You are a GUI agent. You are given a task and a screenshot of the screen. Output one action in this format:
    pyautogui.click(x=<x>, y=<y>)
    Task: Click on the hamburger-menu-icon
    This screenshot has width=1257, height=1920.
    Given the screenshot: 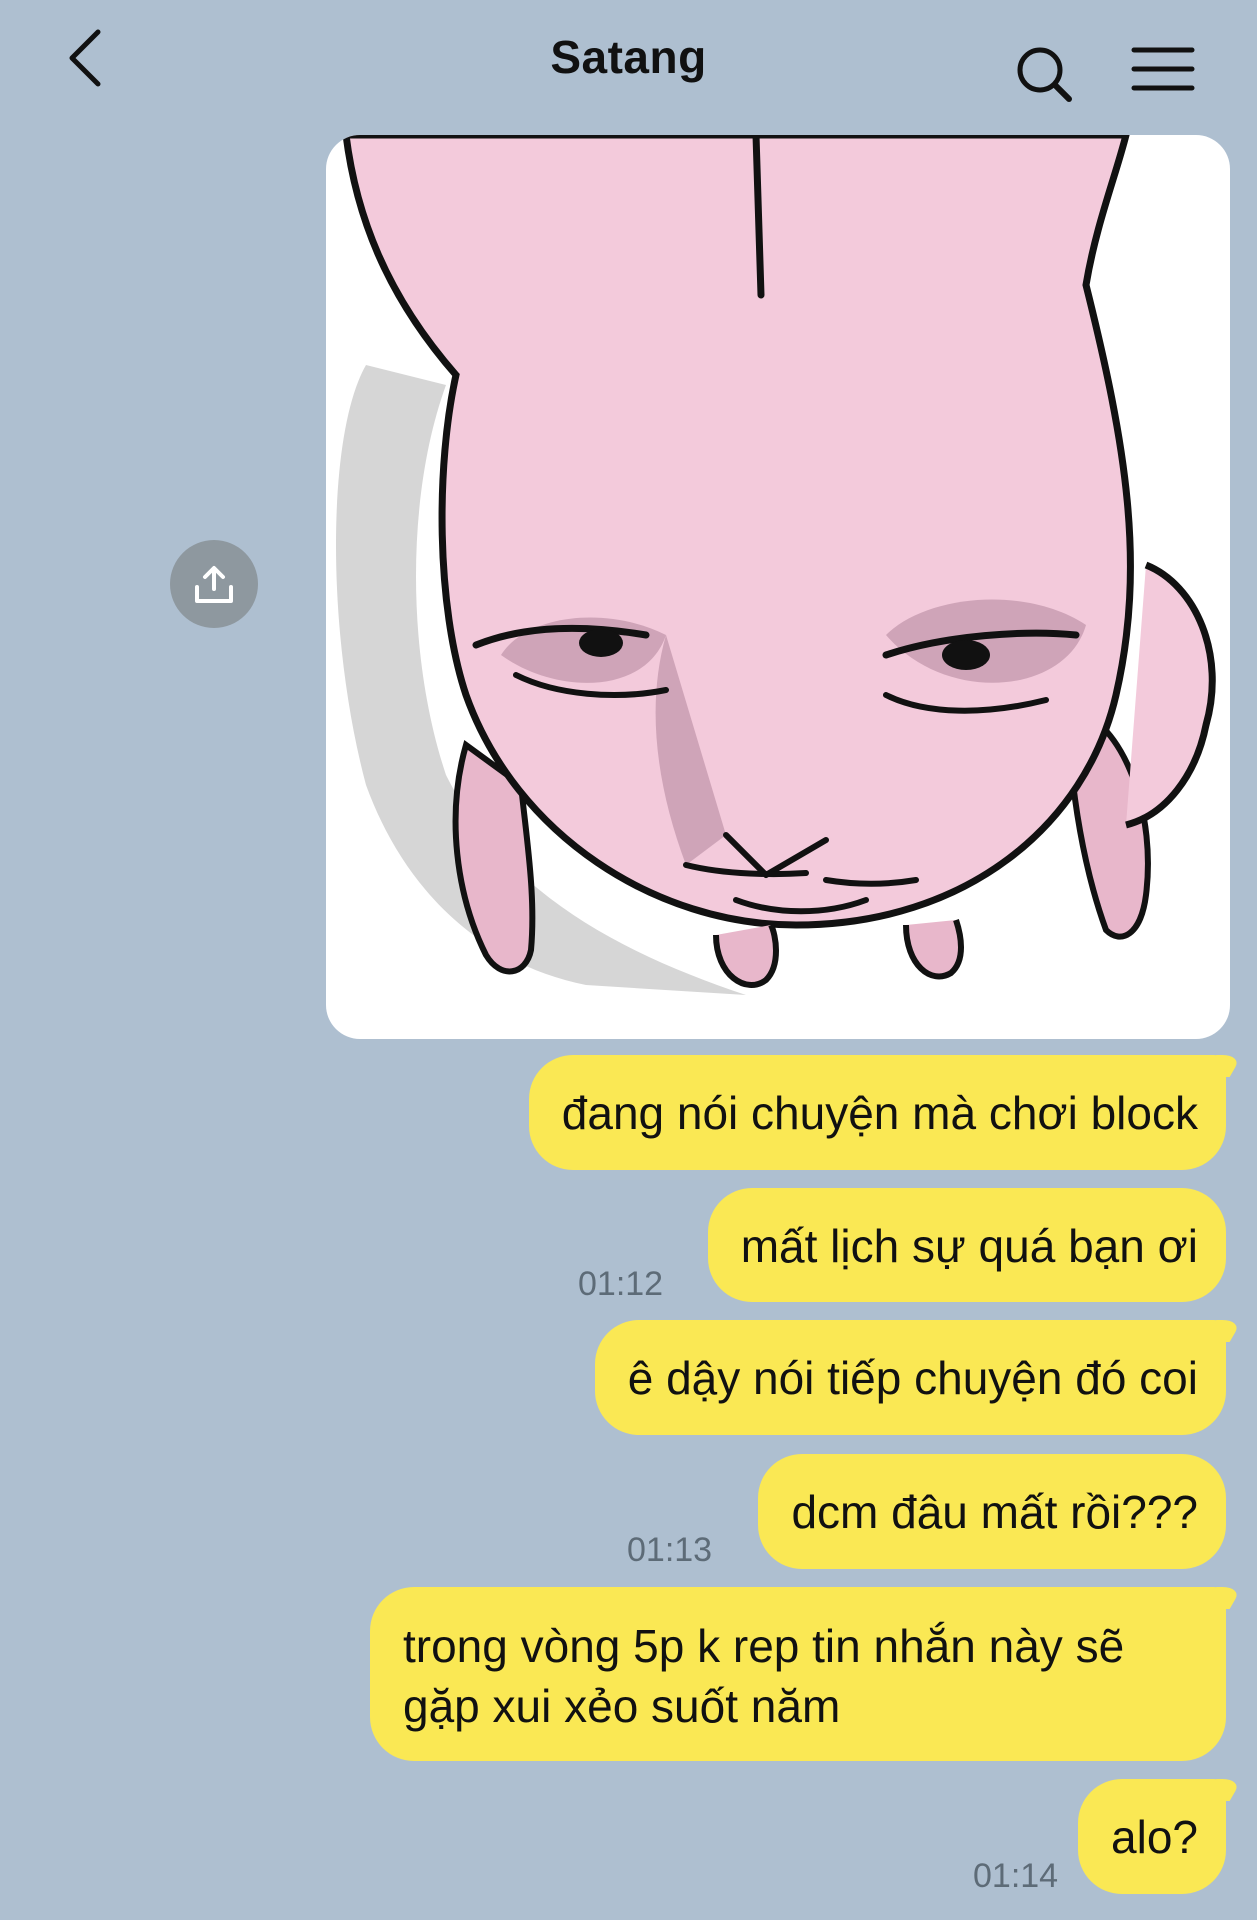 What is the action you would take?
    pyautogui.click(x=1163, y=69)
    